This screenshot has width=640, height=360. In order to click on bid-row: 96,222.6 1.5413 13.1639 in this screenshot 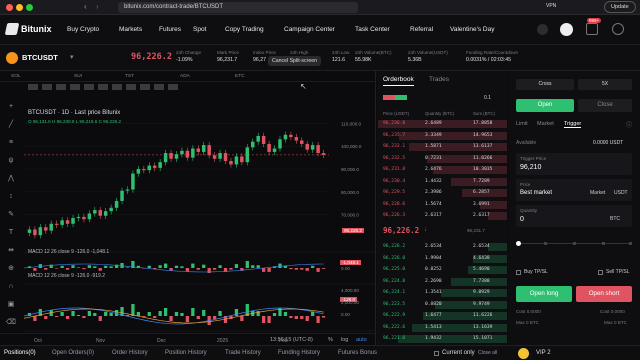, I will do `click(442, 327)`.